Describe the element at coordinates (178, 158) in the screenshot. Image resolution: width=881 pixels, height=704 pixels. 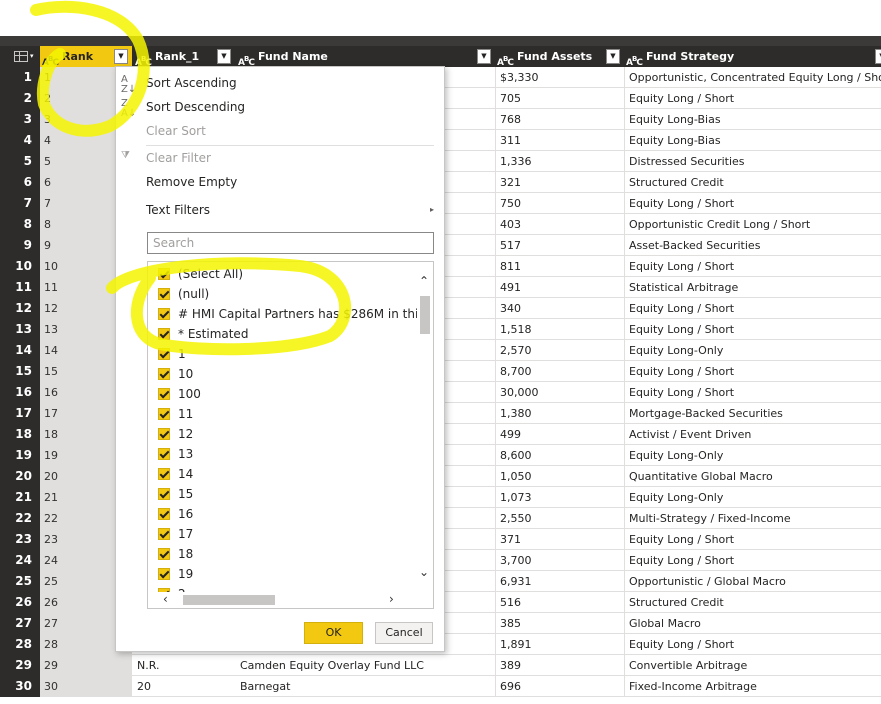
I see `clear-filter-item: Clear Filter` at that location.